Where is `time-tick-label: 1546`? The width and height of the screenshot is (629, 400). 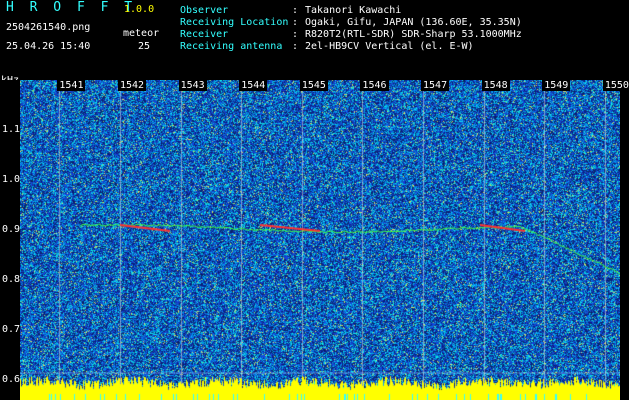
time-tick-label: 1546 is located at coordinates (374, 85).